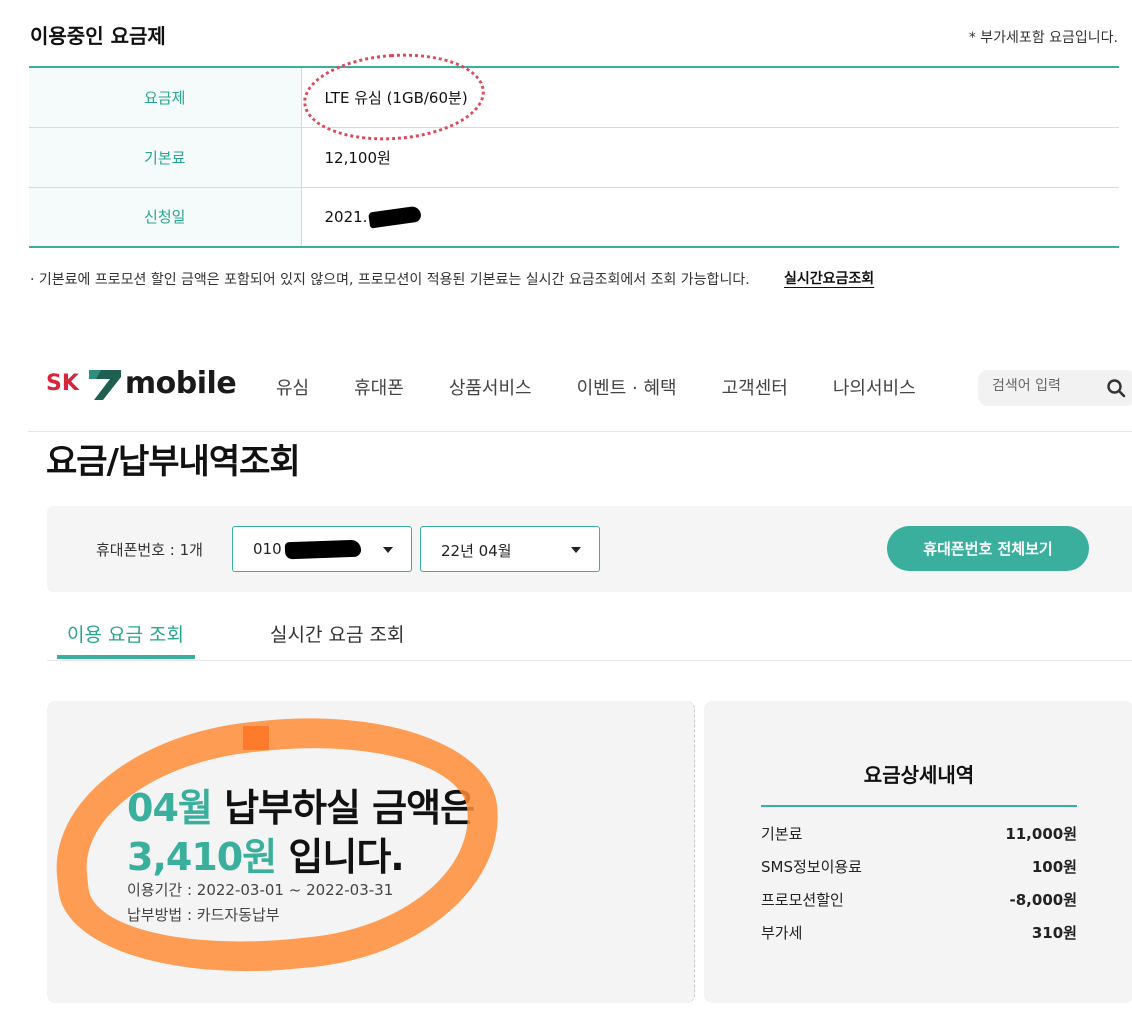  I want to click on amount-line-2: 3,410원 입니다., so click(266, 853).